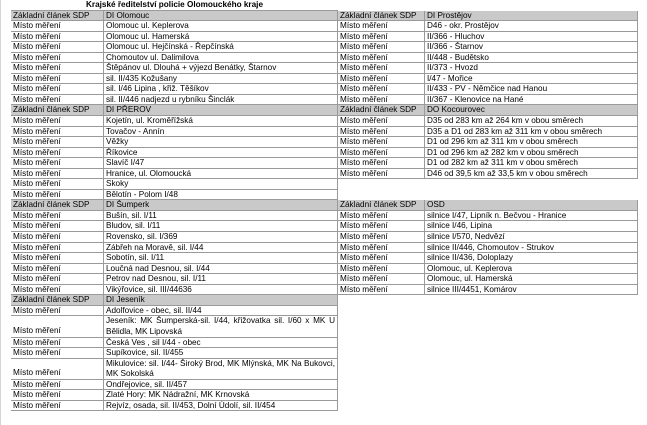 This screenshot has height=425, width=647. I want to click on measure-point-location: silnice I/47, Lipník n. Bečvou - Hranice, so click(531, 216).